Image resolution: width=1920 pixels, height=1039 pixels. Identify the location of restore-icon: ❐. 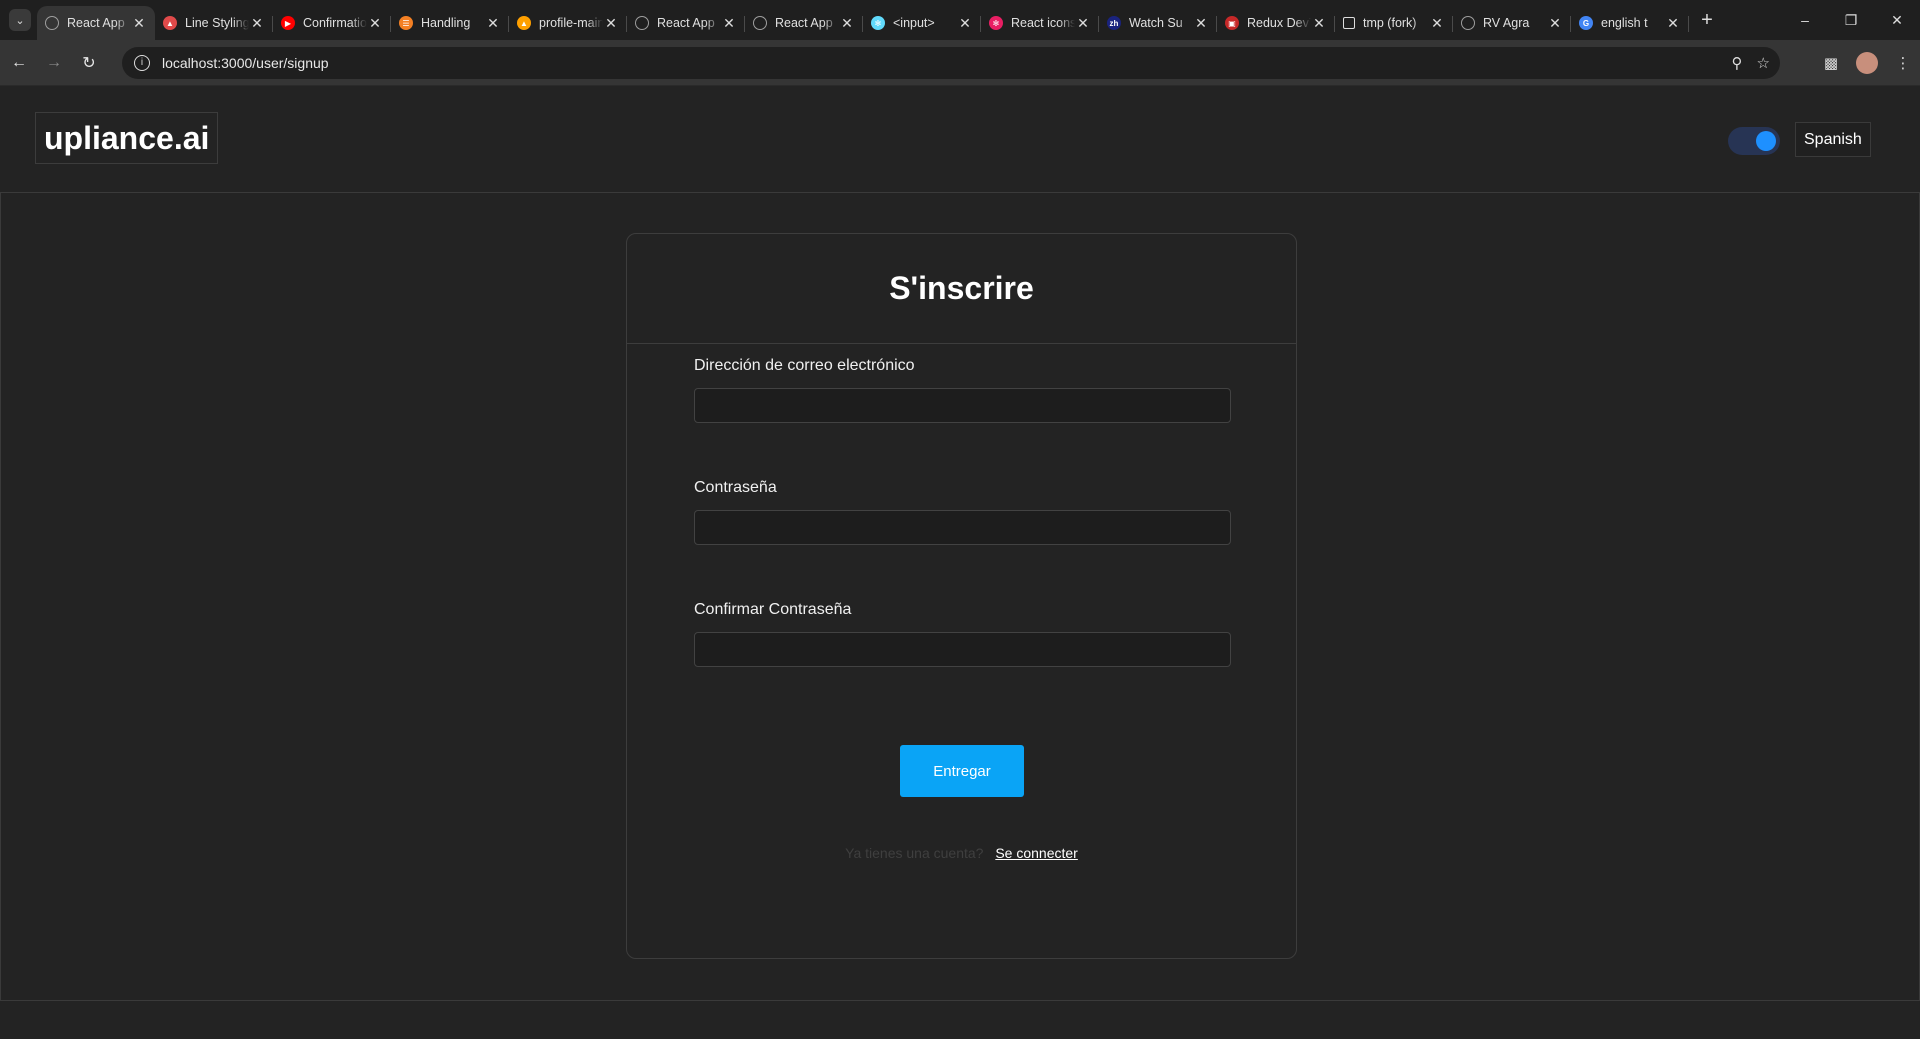
(1851, 20).